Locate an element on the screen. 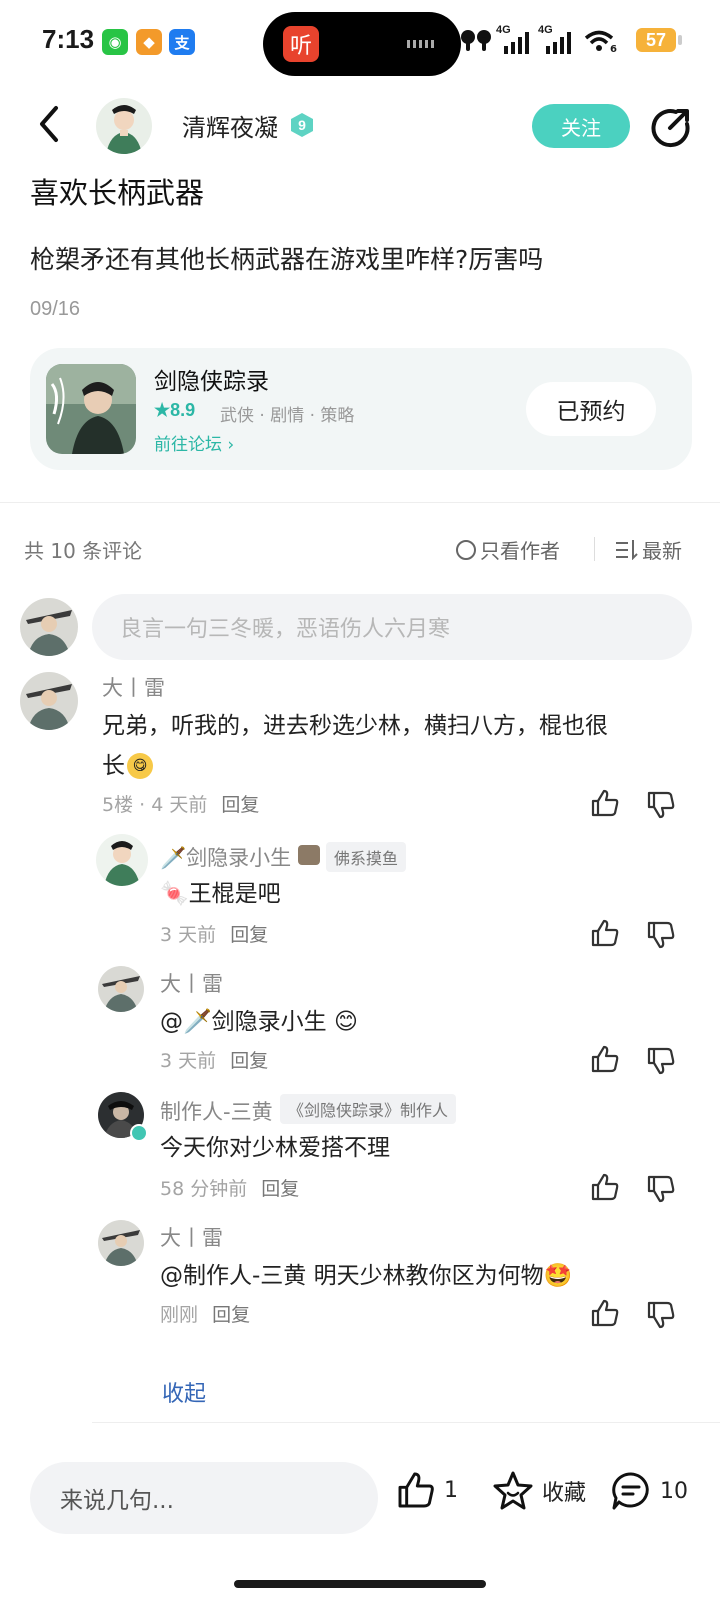 The image size is (720, 1600). comment-meta: 5楼 · 4 天前 回复 is located at coordinates (180, 803).